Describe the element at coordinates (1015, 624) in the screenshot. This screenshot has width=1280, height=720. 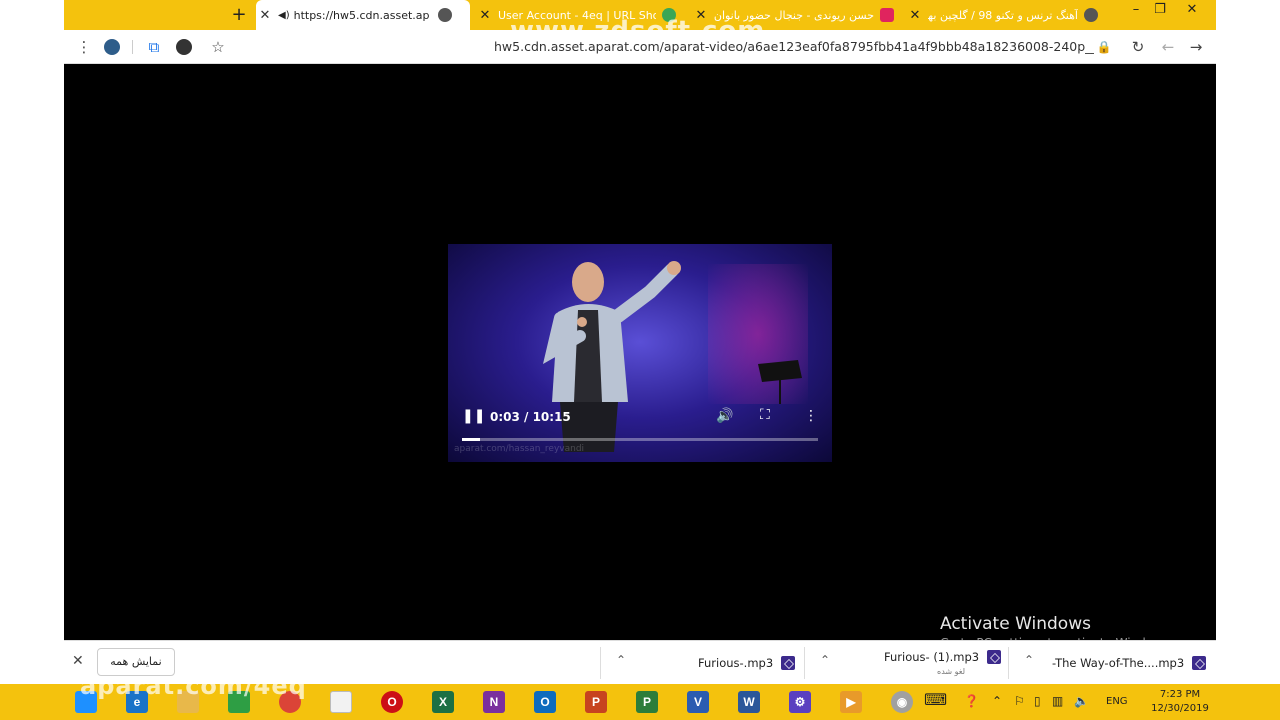
I see `activate-windows-title: Activate Windows` at that location.